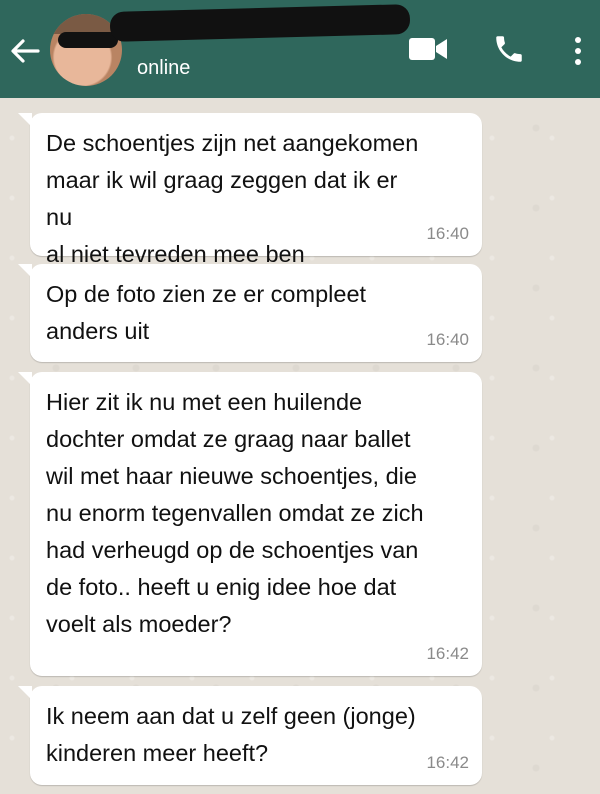 The image size is (600, 794). I want to click on back-arrow-icon, so click(25, 51).